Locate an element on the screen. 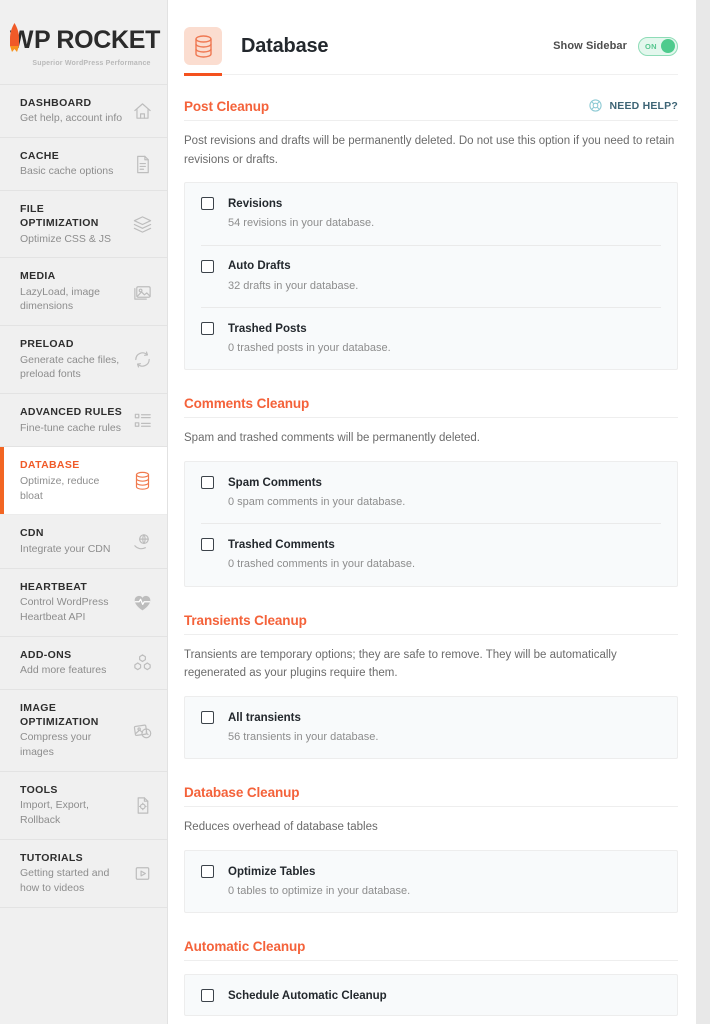 The width and height of the screenshot is (710, 1024). checkbox-trashed-posts is located at coordinates (207, 329).